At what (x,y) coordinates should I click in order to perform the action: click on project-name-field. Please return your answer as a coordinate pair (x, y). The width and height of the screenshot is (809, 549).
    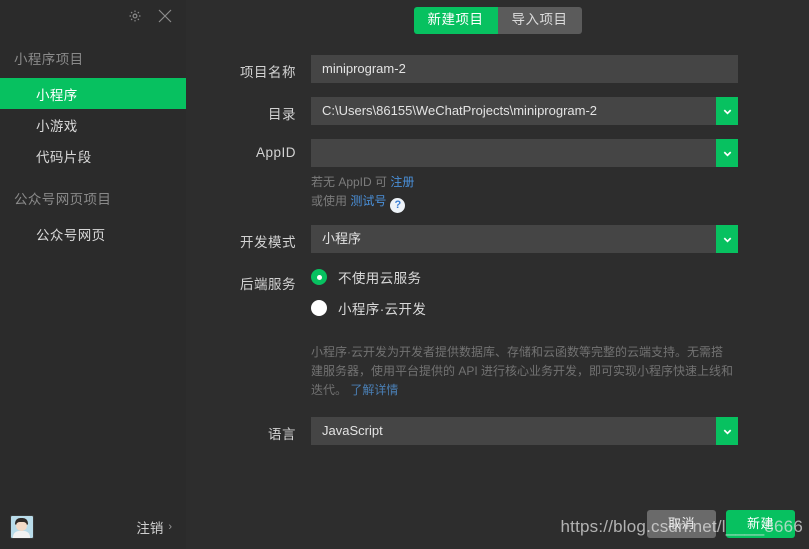
    Looking at the image, I should click on (524, 69).